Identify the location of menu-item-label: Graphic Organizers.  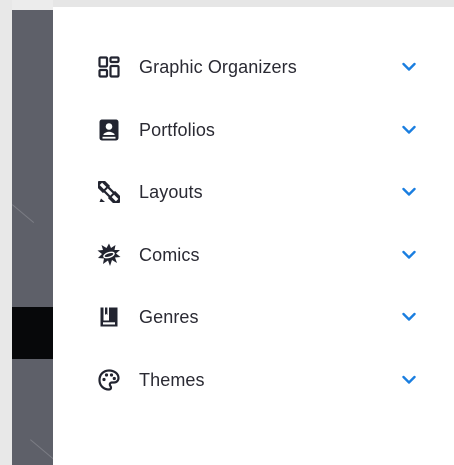
(218, 66).